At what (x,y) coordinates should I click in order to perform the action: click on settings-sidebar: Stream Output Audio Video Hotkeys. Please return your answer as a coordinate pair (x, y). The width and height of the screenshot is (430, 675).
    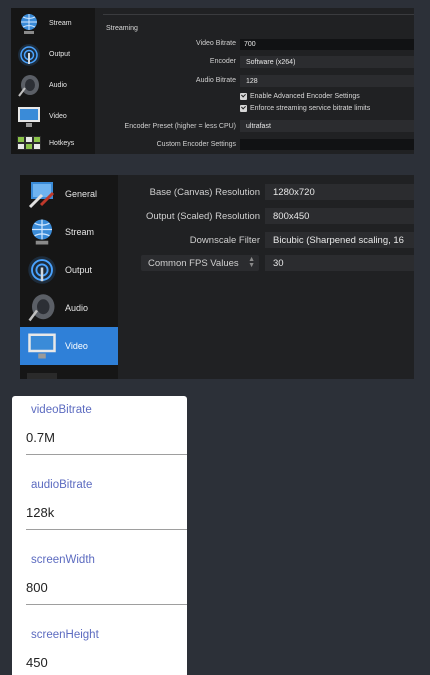
    Looking at the image, I should click on (53, 81).